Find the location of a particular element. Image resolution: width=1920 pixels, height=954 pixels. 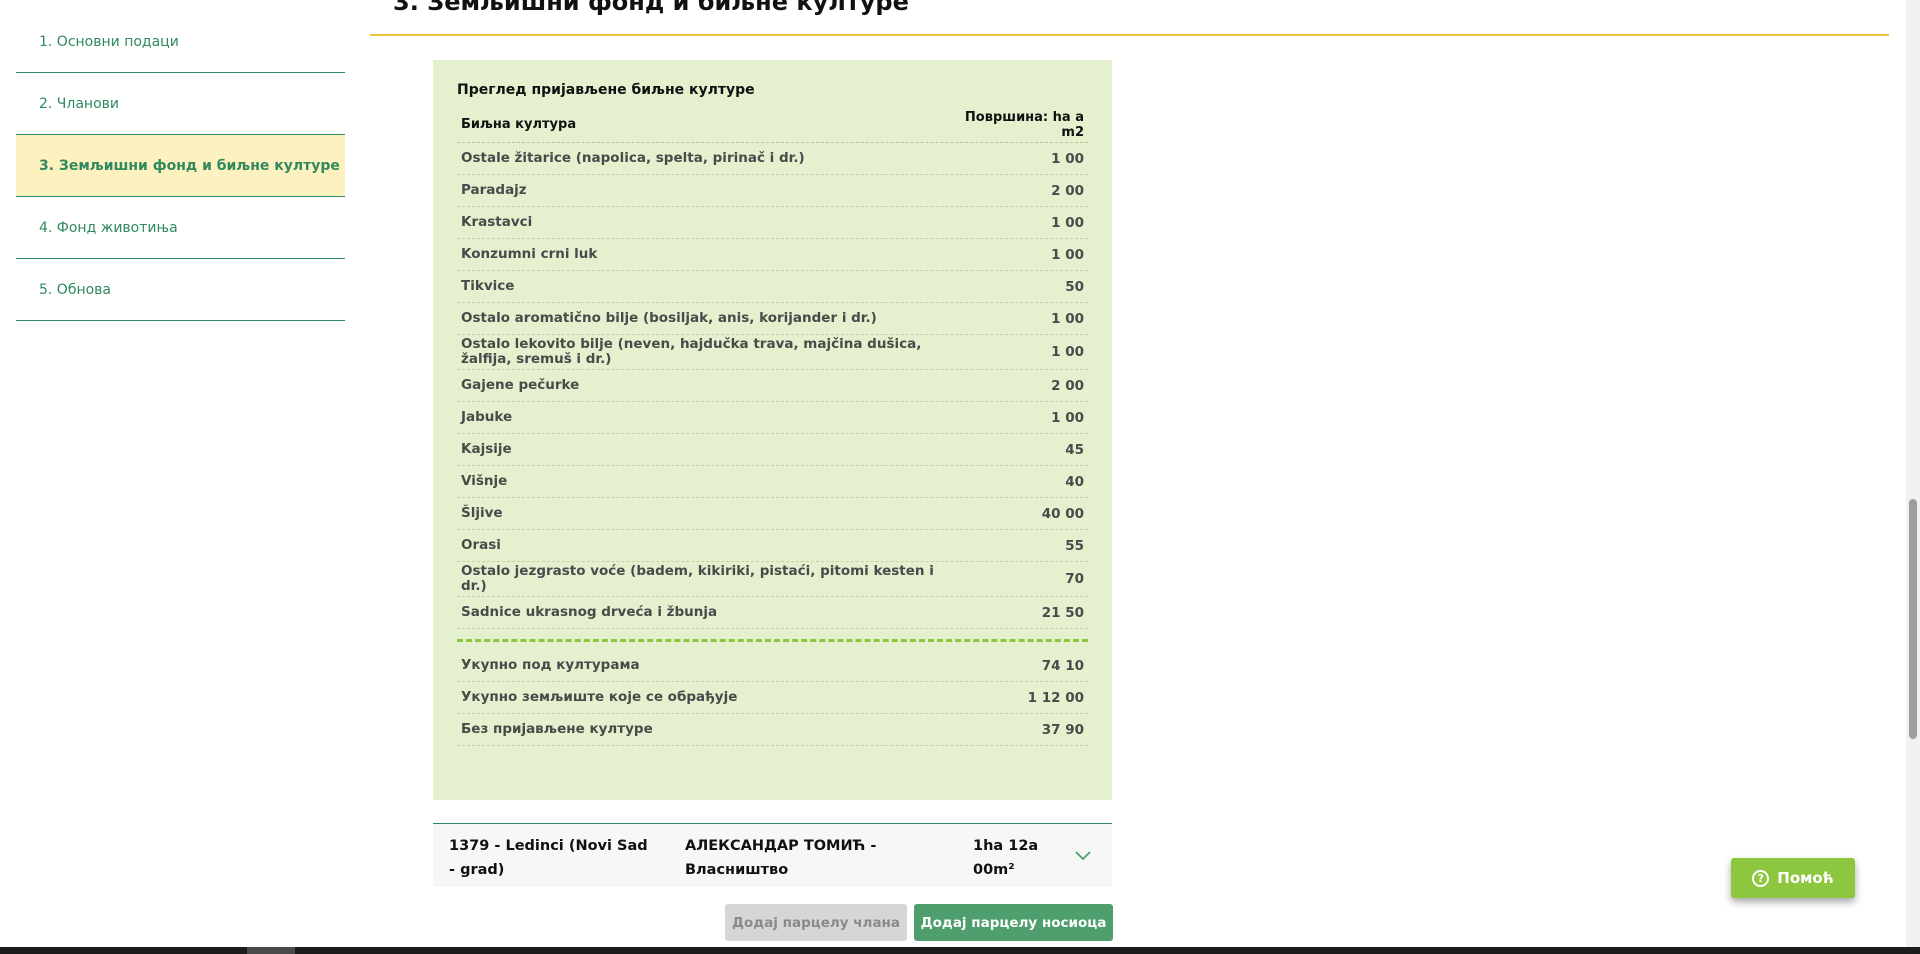

table-row: Šljive 40 00 is located at coordinates (772, 514).